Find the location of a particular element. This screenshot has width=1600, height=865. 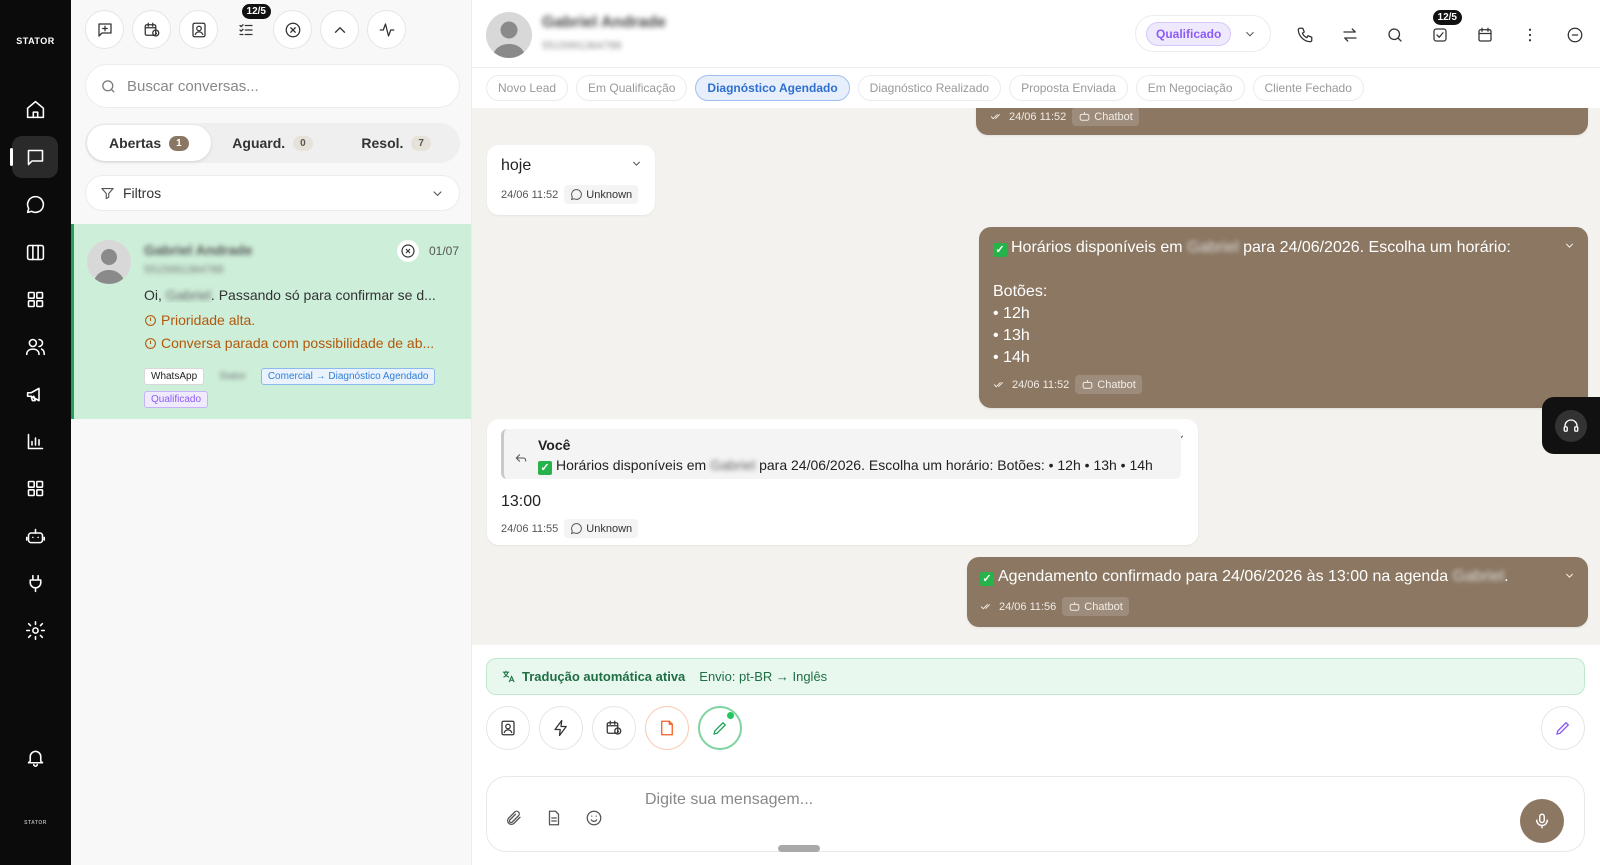

stage-em-negociacao: Em Negociação is located at coordinates (1190, 88).